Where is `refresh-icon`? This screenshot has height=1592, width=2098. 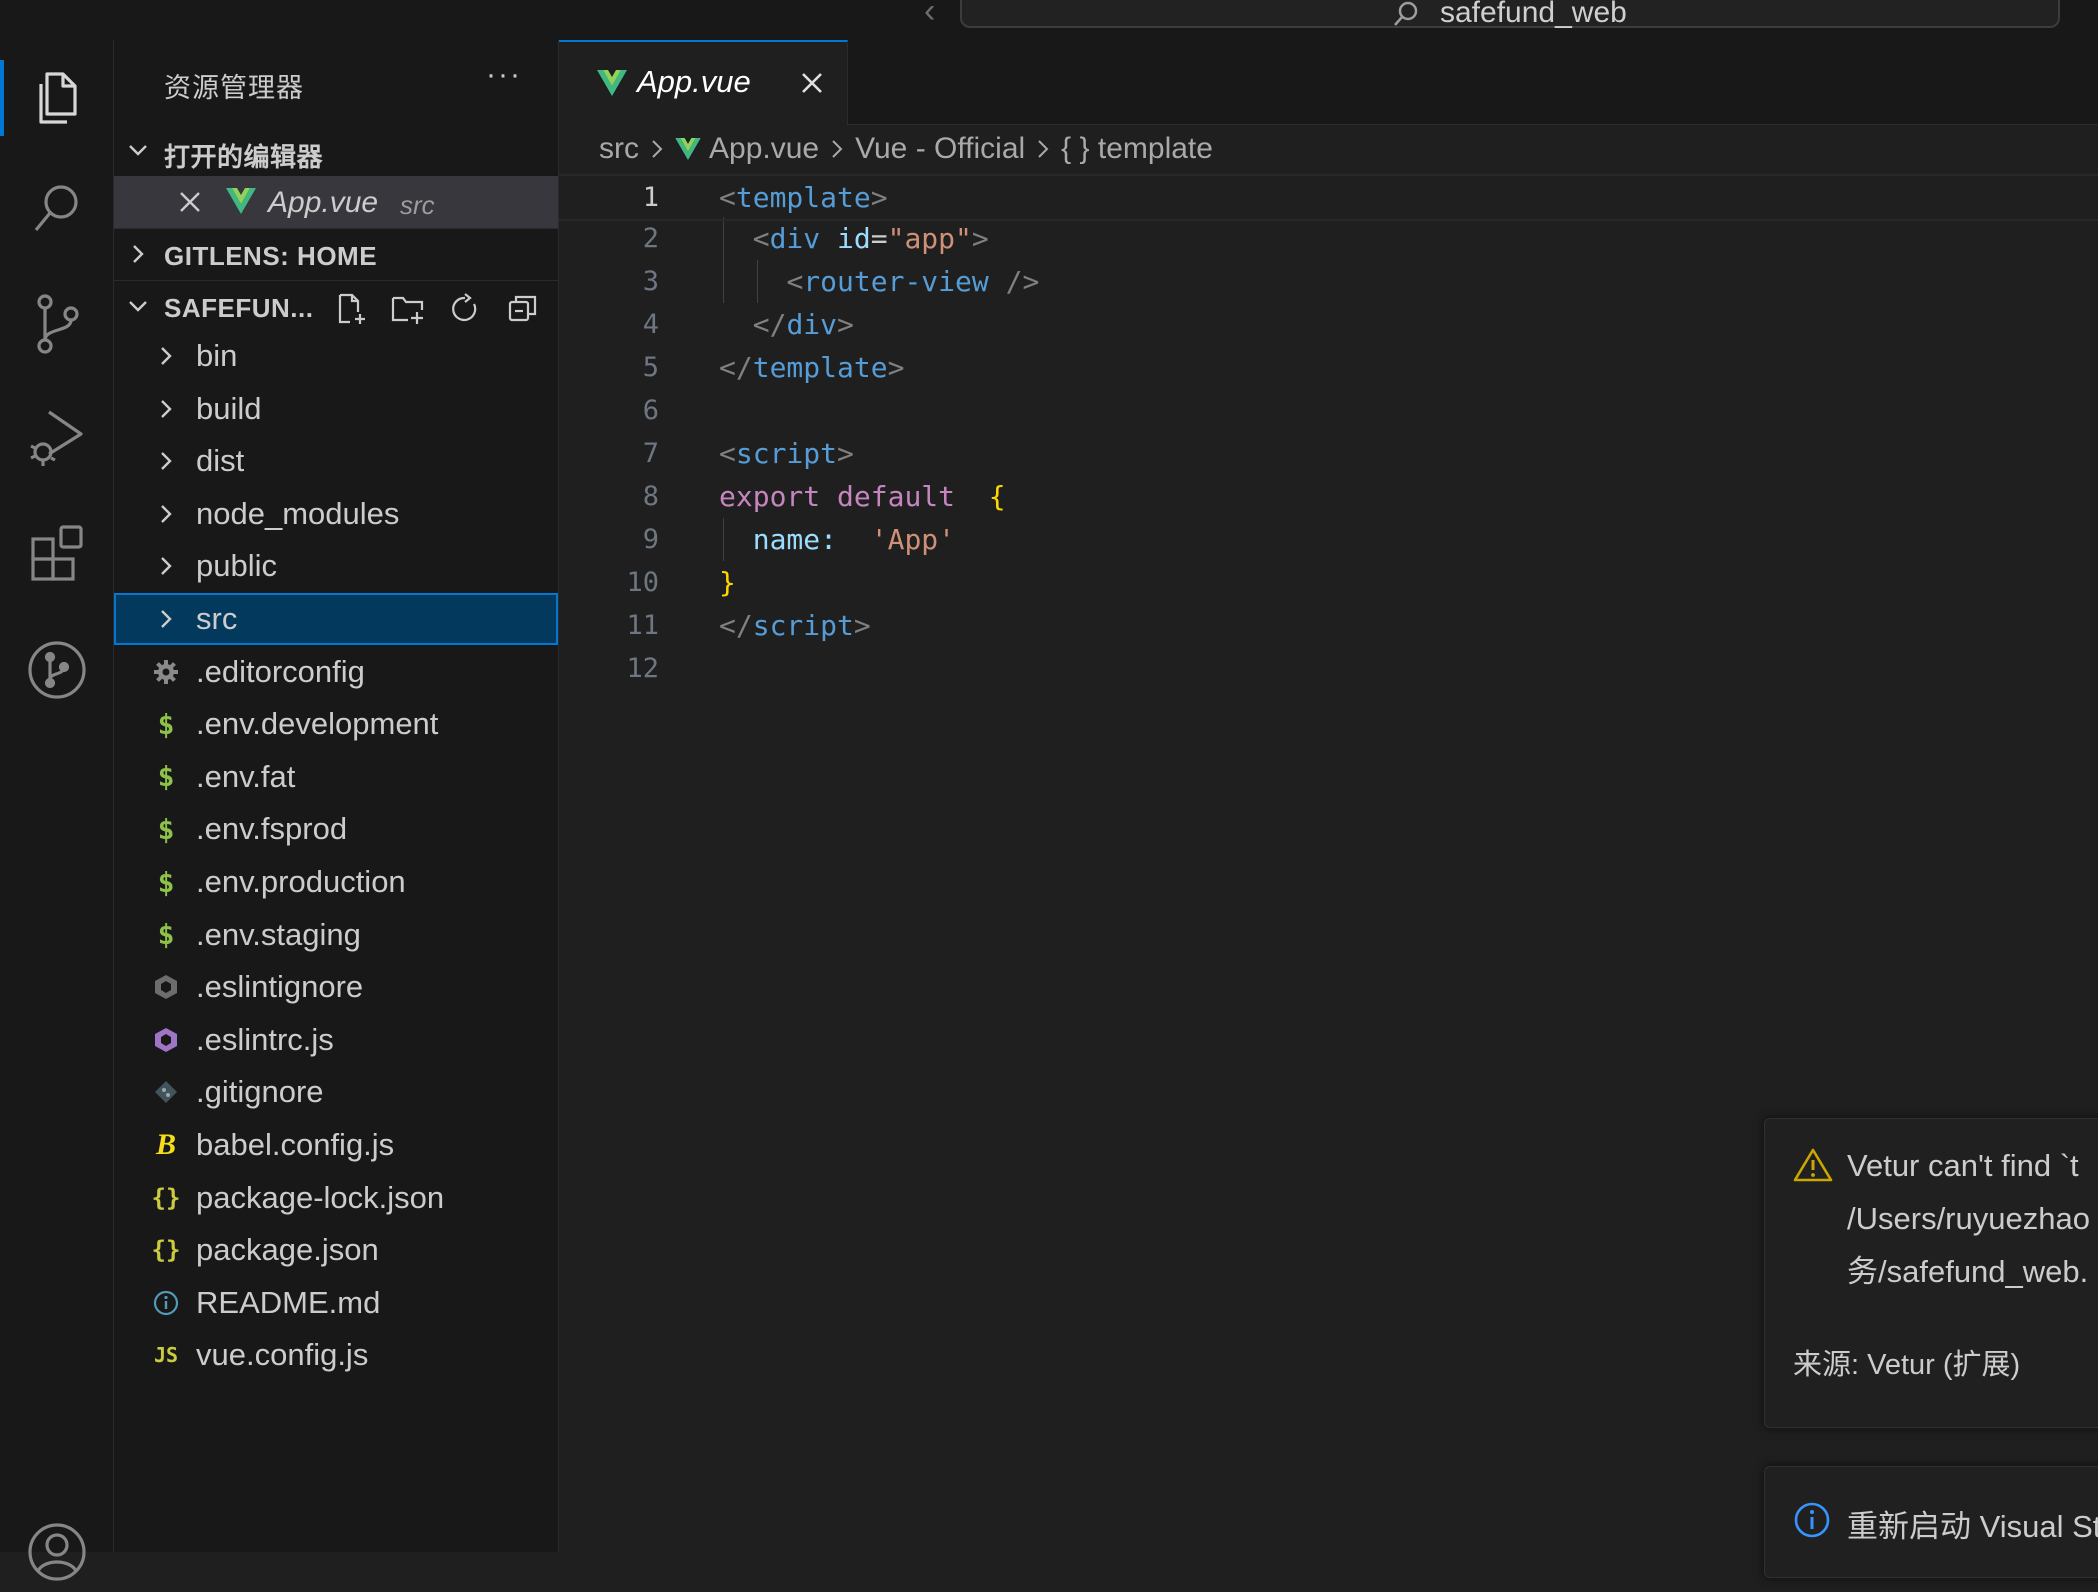 refresh-icon is located at coordinates (465, 309).